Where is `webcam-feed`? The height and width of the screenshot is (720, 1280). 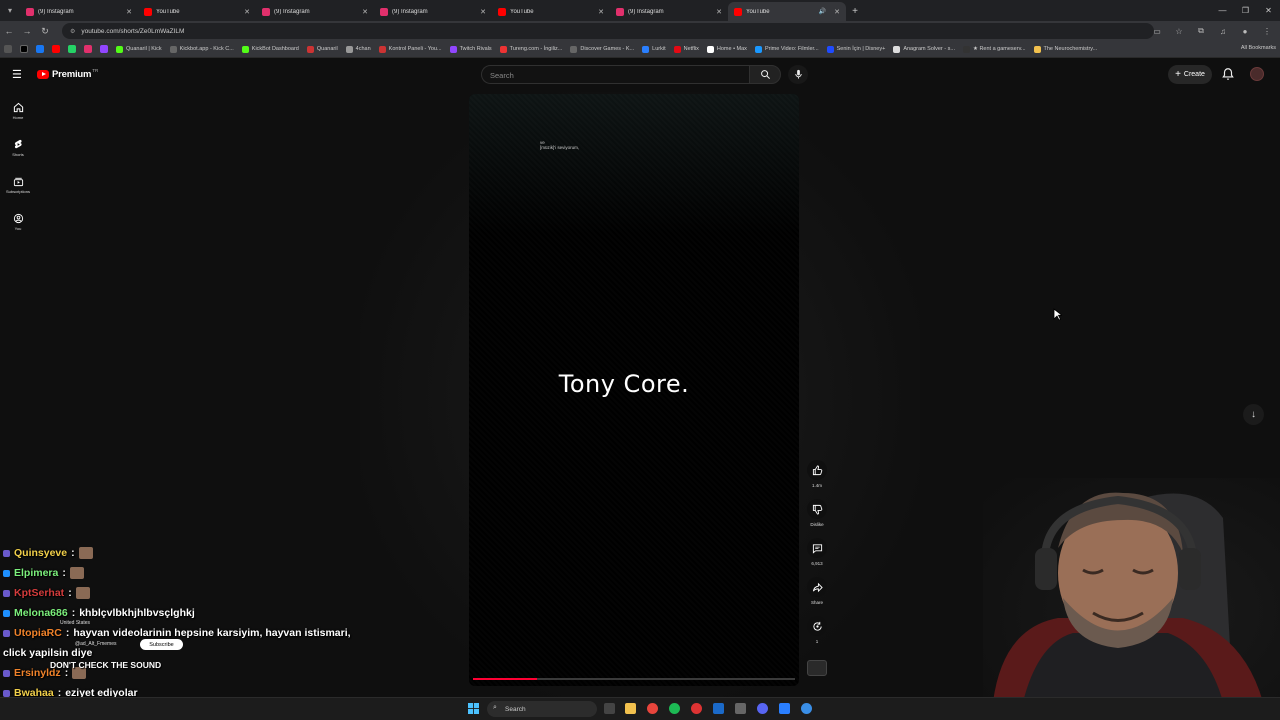 webcam-feed is located at coordinates (1131, 590).